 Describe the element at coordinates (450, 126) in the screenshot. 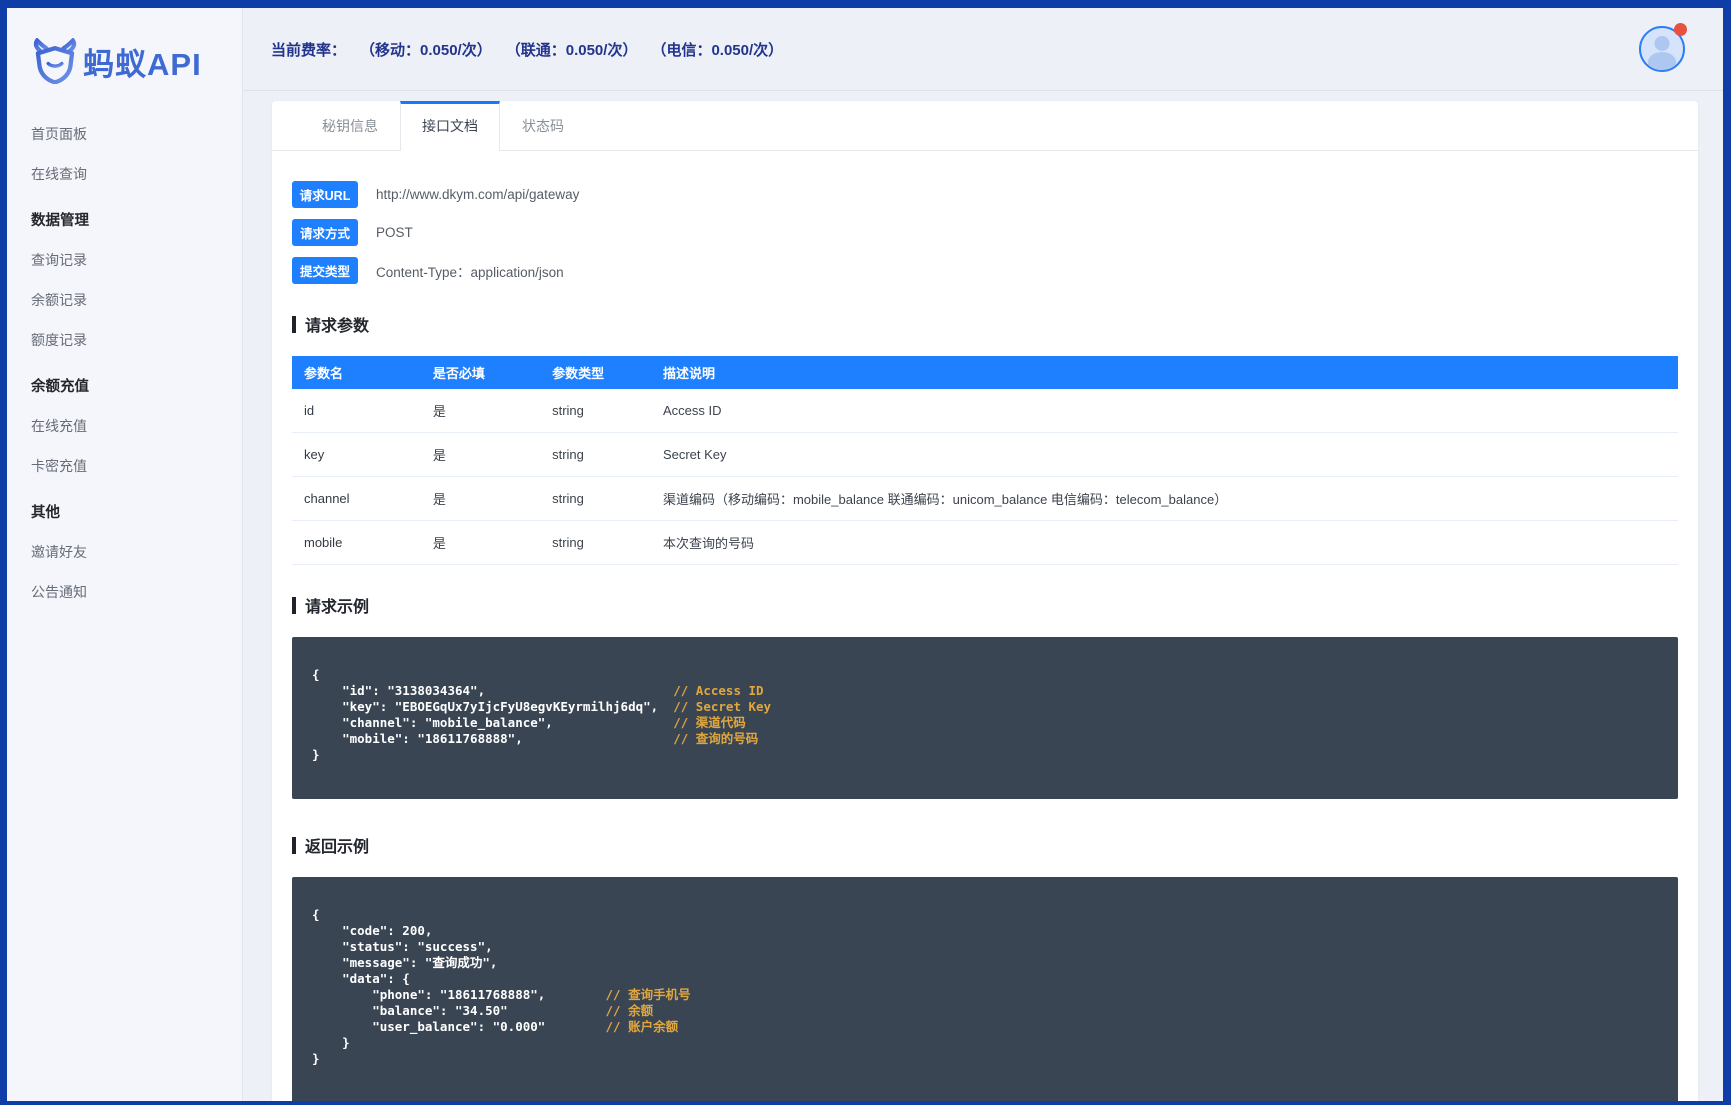

I see `tab-接口文档: 接口文档` at that location.